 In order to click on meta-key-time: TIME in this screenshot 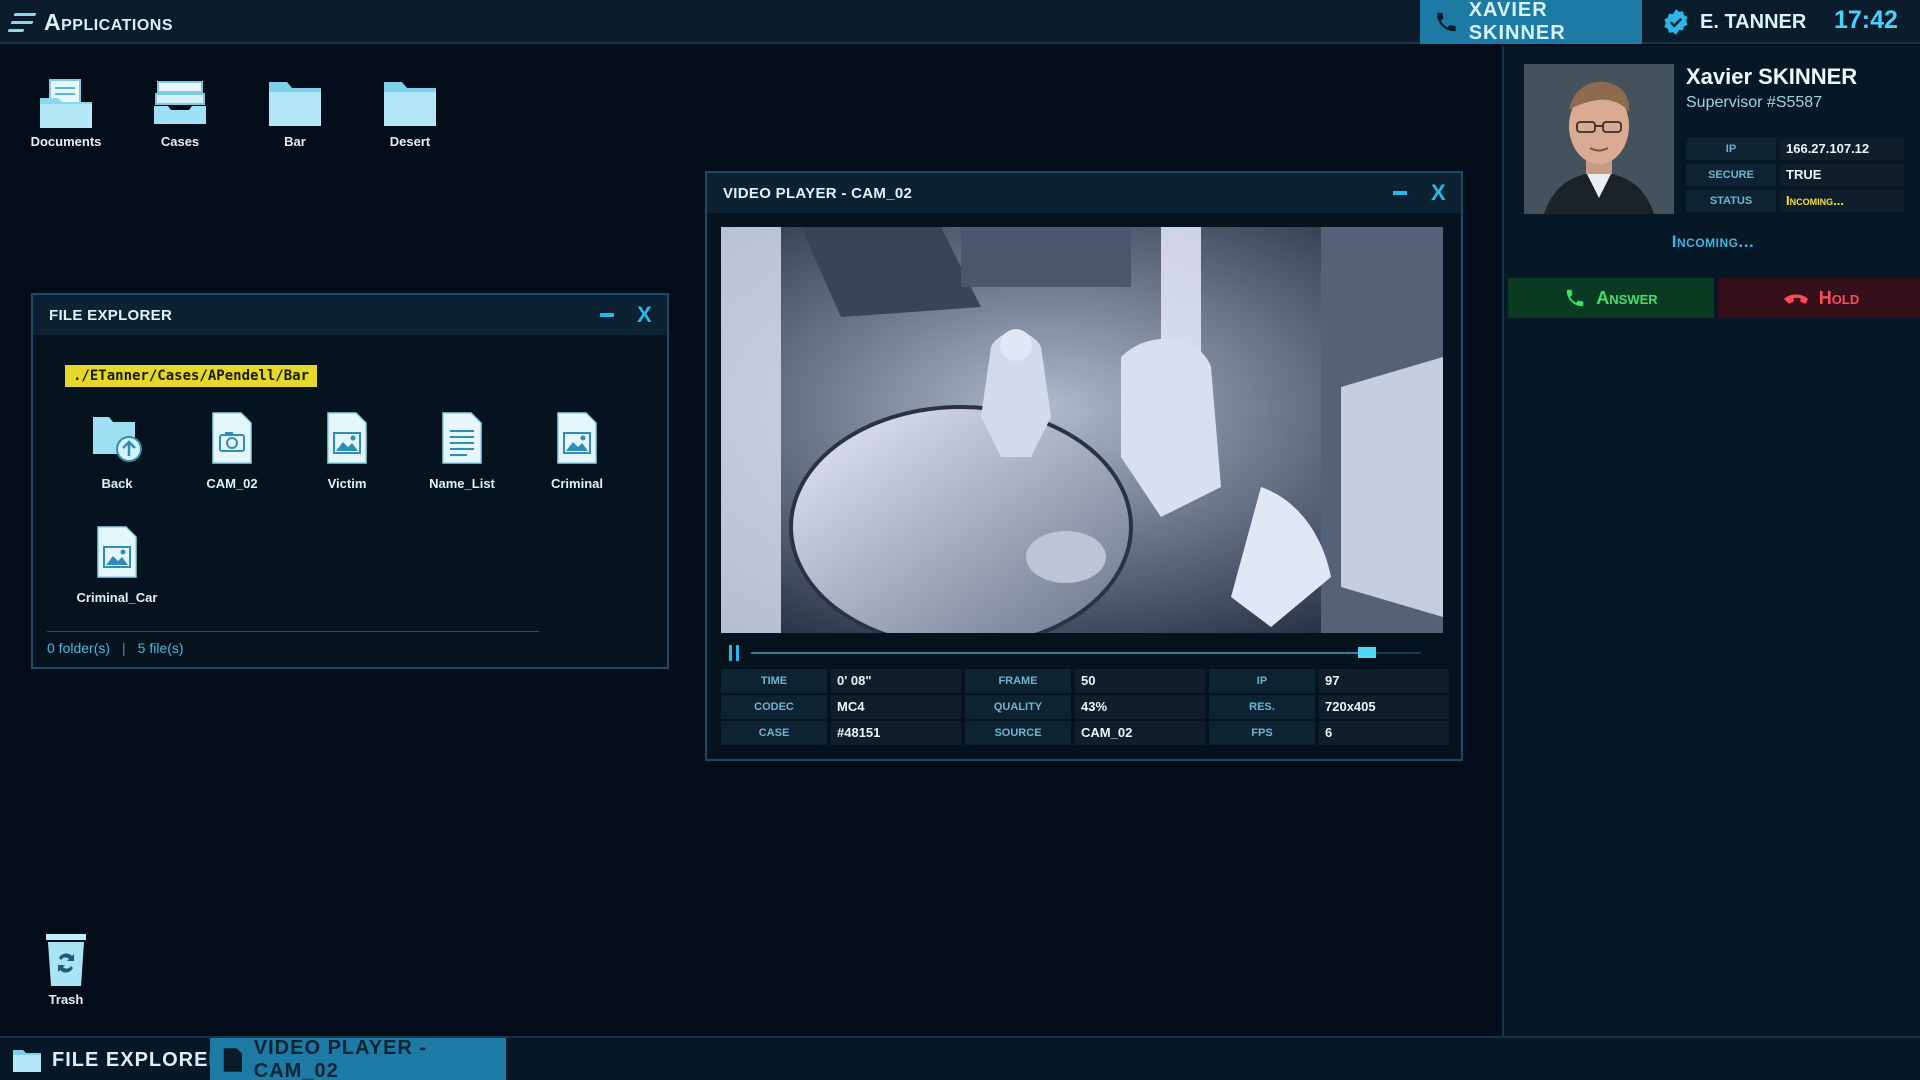, I will do `click(774, 681)`.